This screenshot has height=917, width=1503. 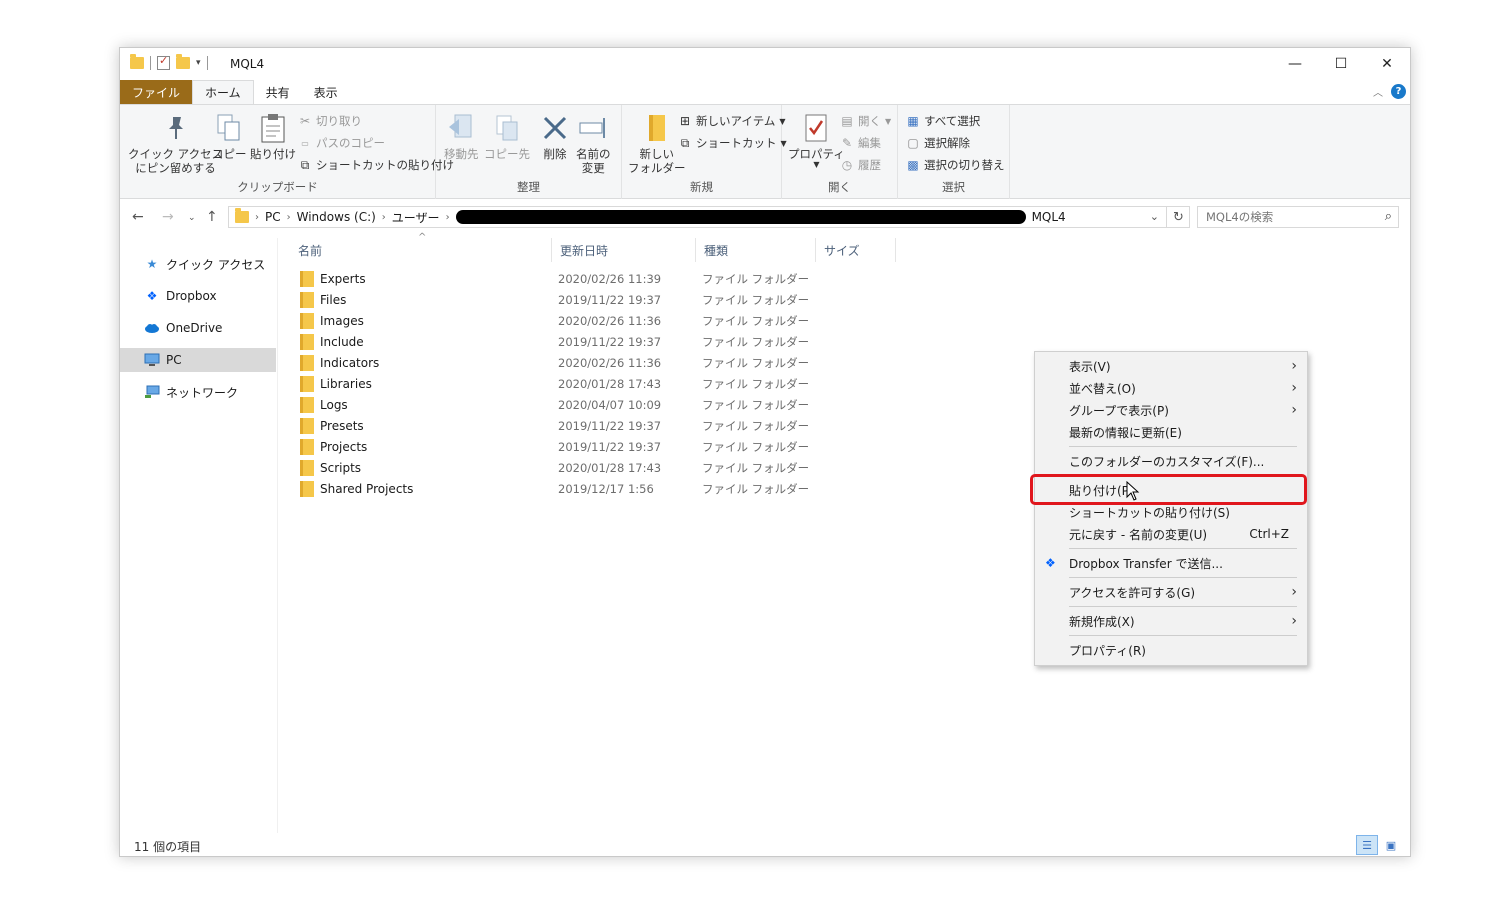 What do you see at coordinates (590, 446) in the screenshot?
I see `file-row: Projects 2019/11/22 19:37 ファイル フォルダー` at bounding box center [590, 446].